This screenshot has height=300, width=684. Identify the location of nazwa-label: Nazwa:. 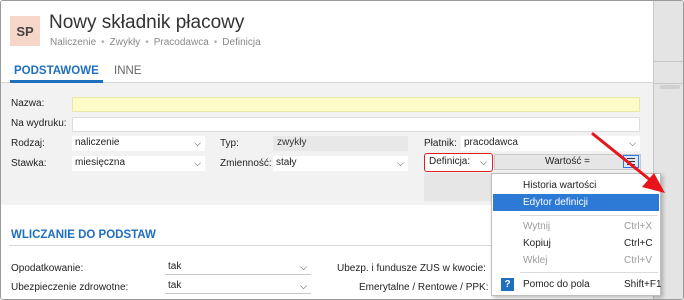
(28, 103).